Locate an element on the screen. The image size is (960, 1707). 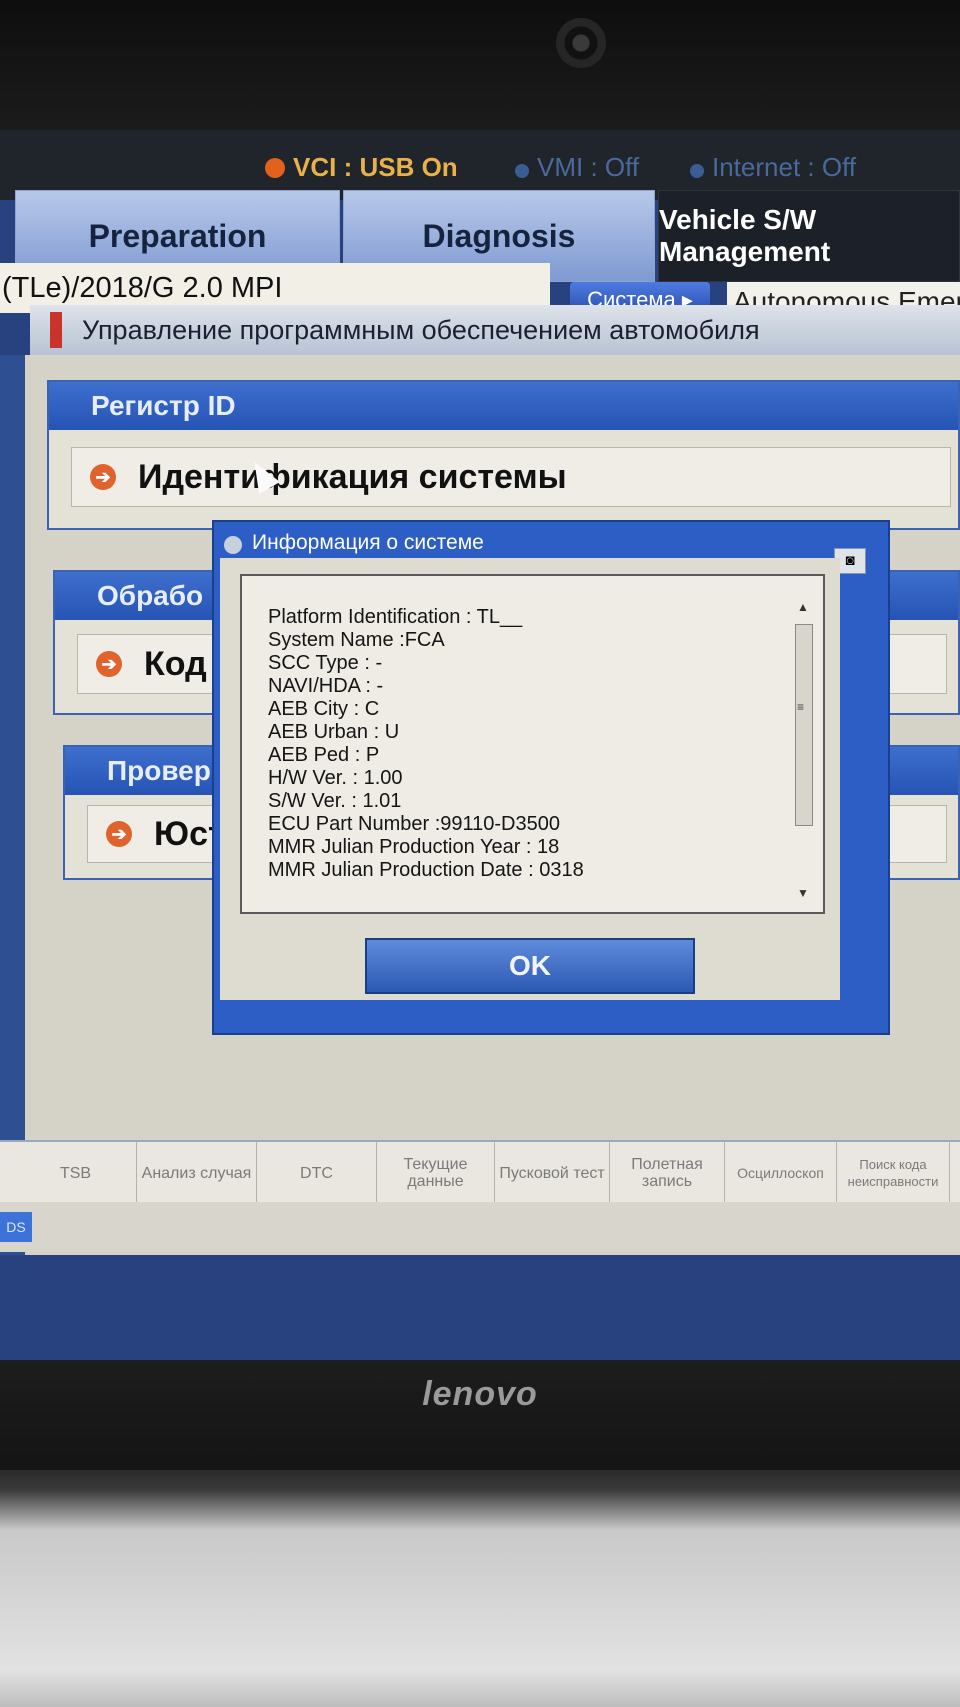
info-line: AEB Ped : P is located at coordinates (324, 755).